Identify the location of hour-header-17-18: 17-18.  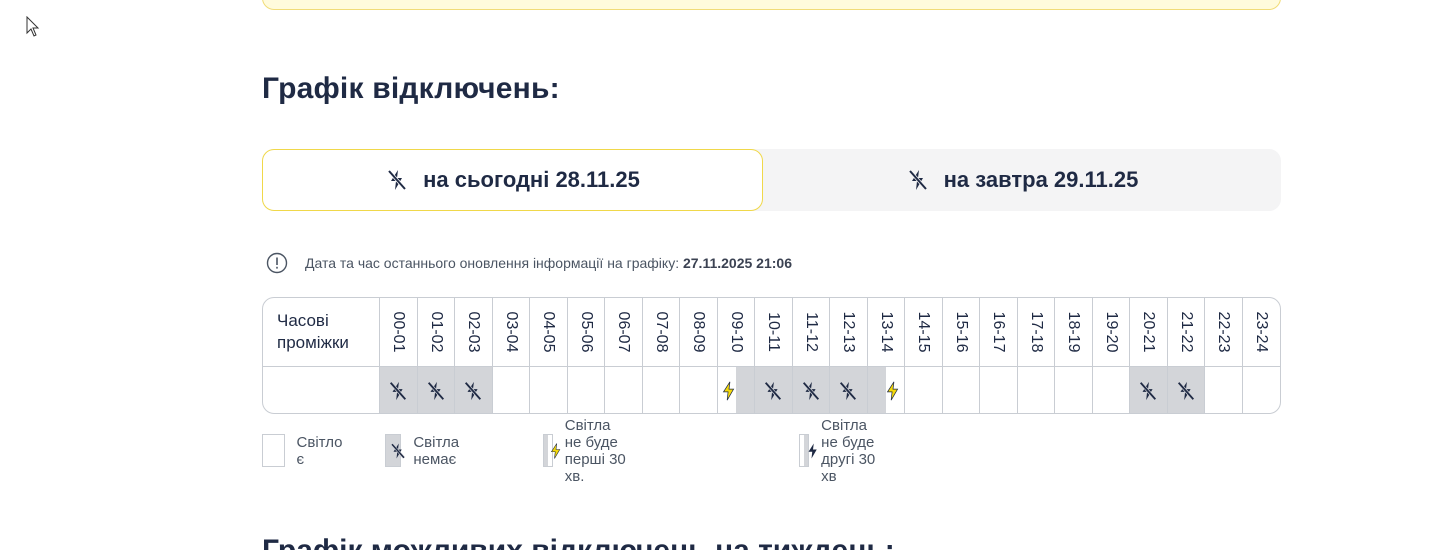
(1036, 332).